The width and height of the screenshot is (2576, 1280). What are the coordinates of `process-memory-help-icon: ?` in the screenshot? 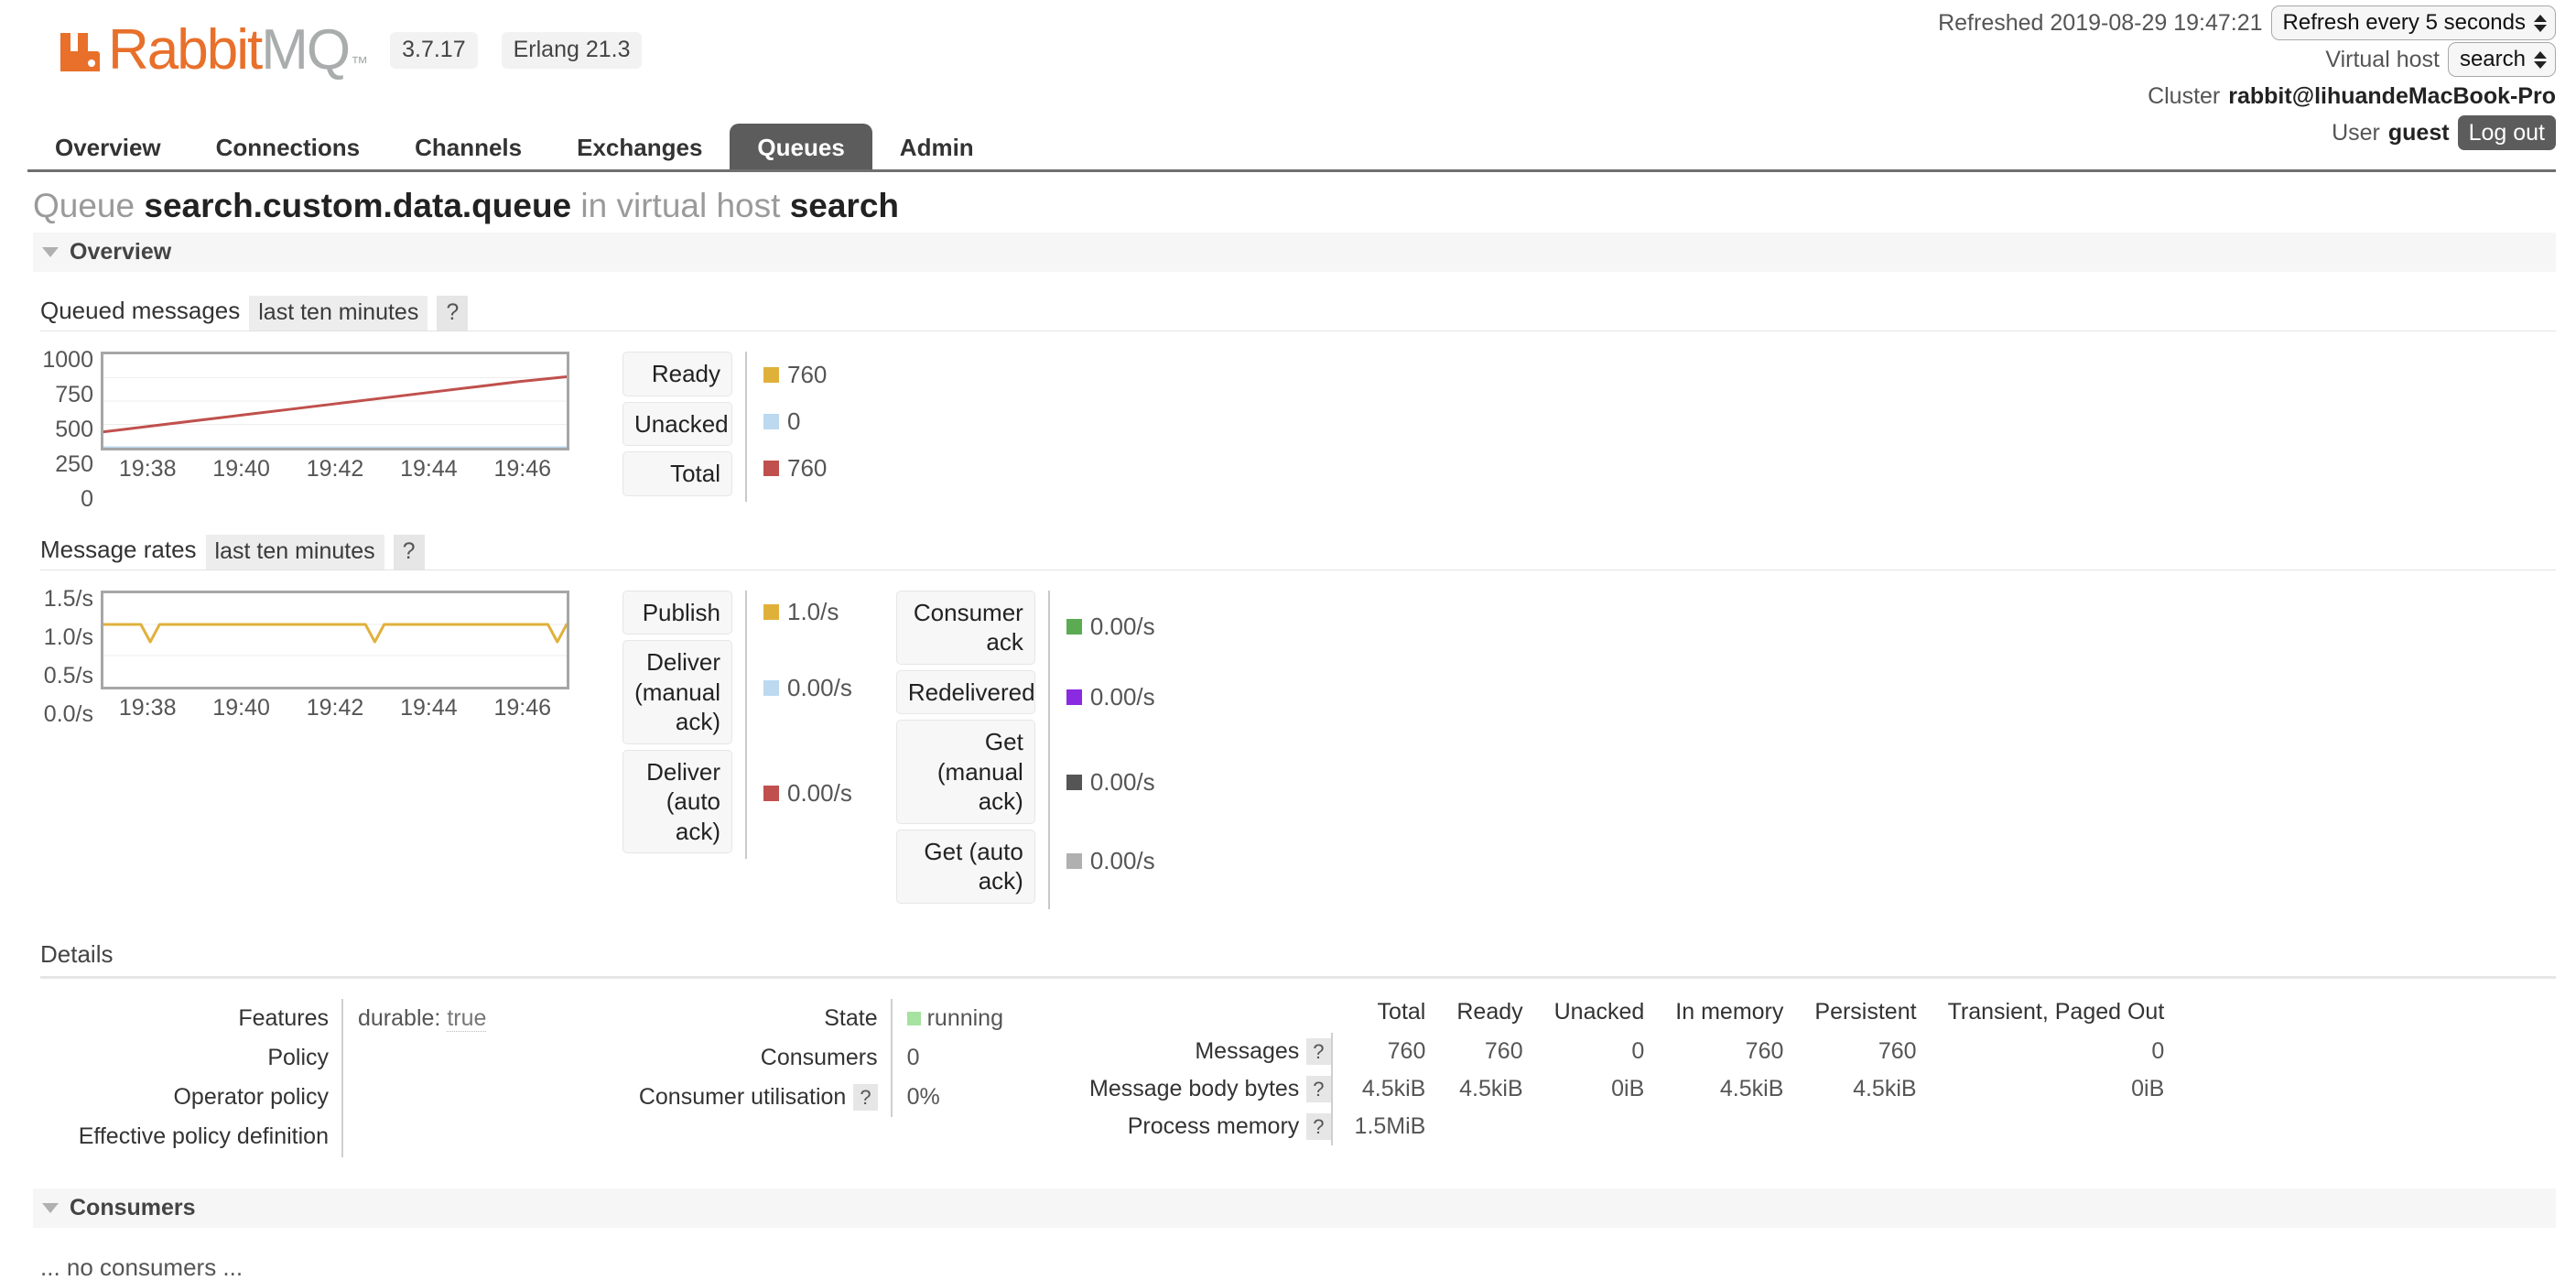 It's located at (1319, 1126).